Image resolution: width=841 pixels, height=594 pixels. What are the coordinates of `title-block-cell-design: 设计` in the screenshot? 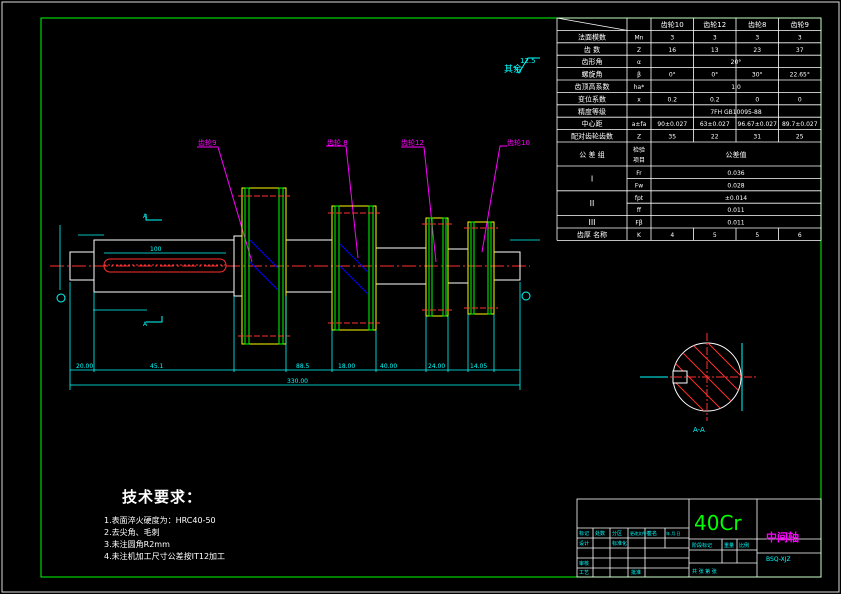 It's located at (584, 543).